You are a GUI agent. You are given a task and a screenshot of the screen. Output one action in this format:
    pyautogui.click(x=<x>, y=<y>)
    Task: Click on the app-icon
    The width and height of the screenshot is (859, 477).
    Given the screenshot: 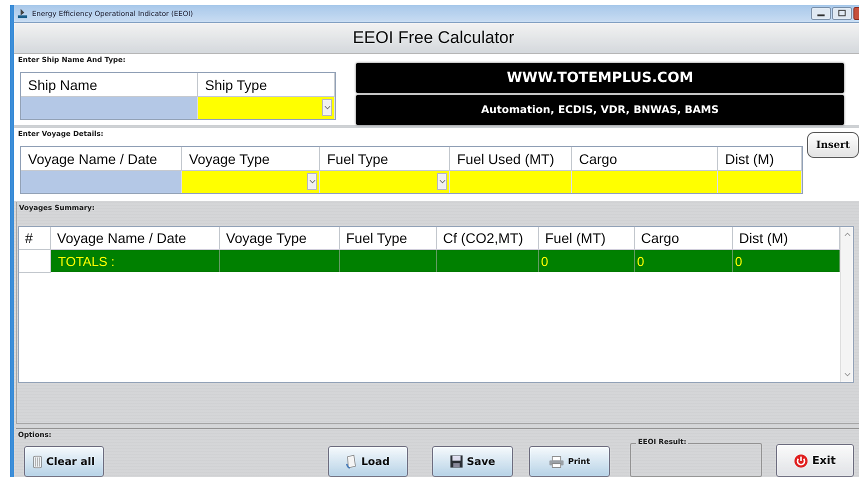 What is the action you would take?
    pyautogui.click(x=22, y=14)
    